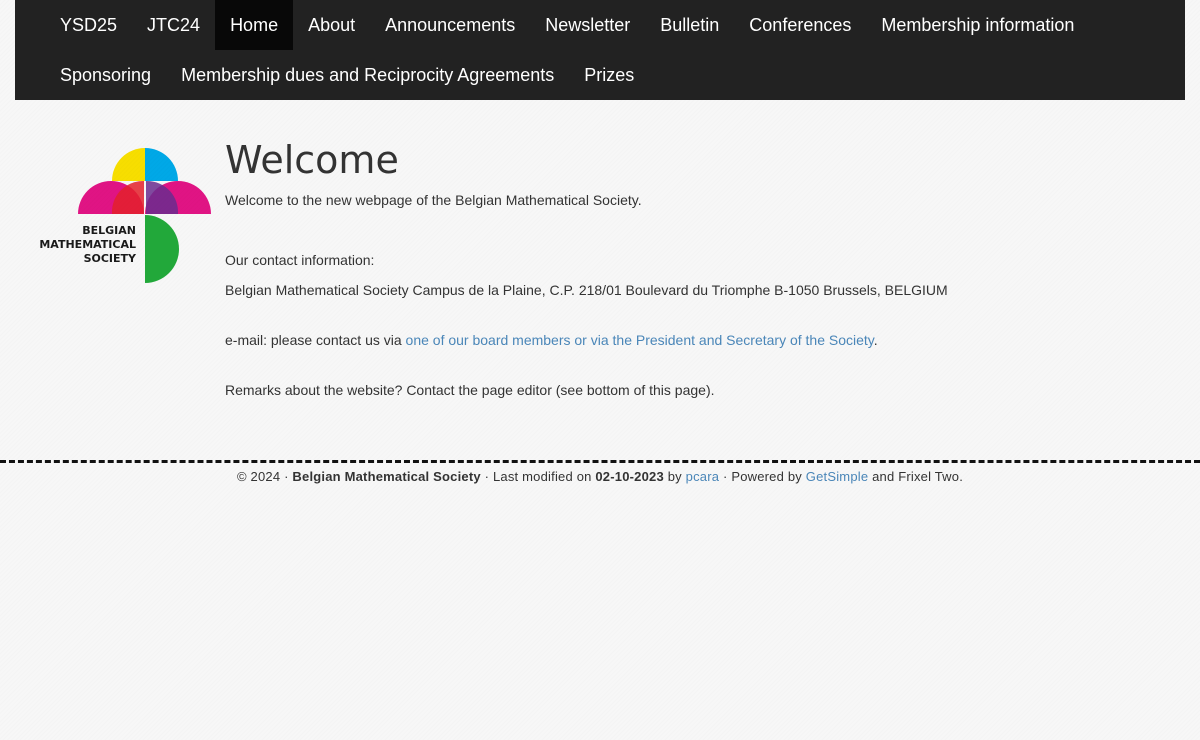 Image resolution: width=1200 pixels, height=740 pixels. What do you see at coordinates (800, 25) in the screenshot?
I see `nav-item-conferences: Conferences` at bounding box center [800, 25].